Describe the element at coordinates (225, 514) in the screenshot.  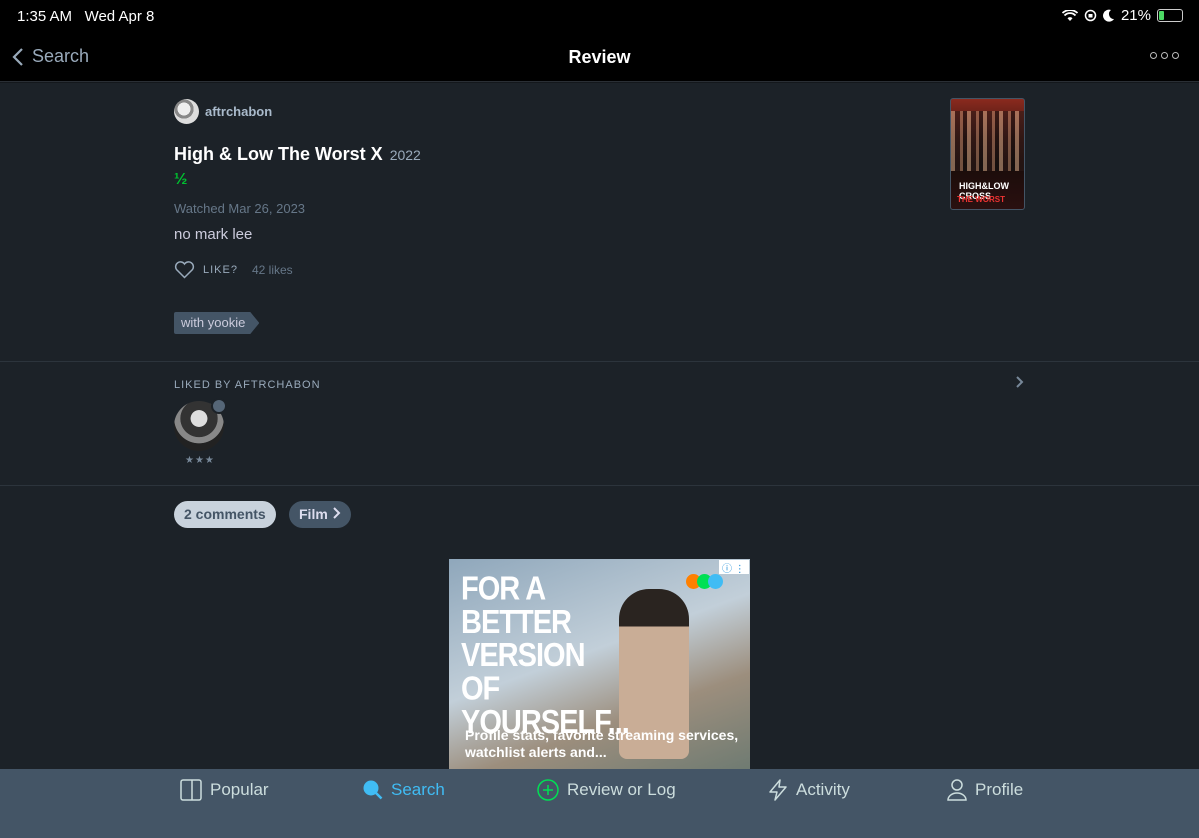
I see `comments-button: 2 comments` at that location.